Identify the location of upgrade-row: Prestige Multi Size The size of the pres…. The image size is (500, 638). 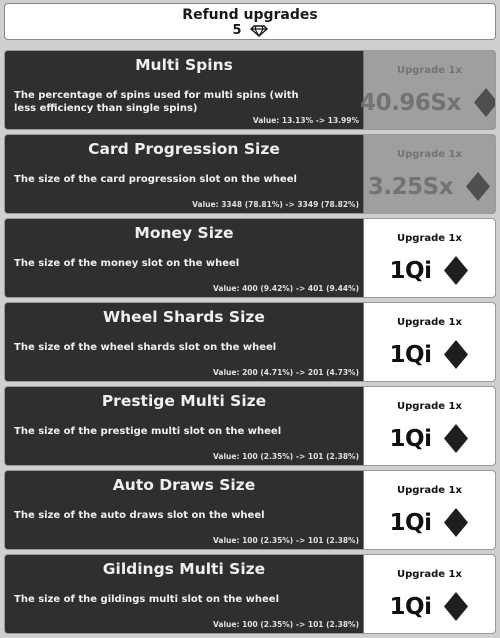
(250, 426).